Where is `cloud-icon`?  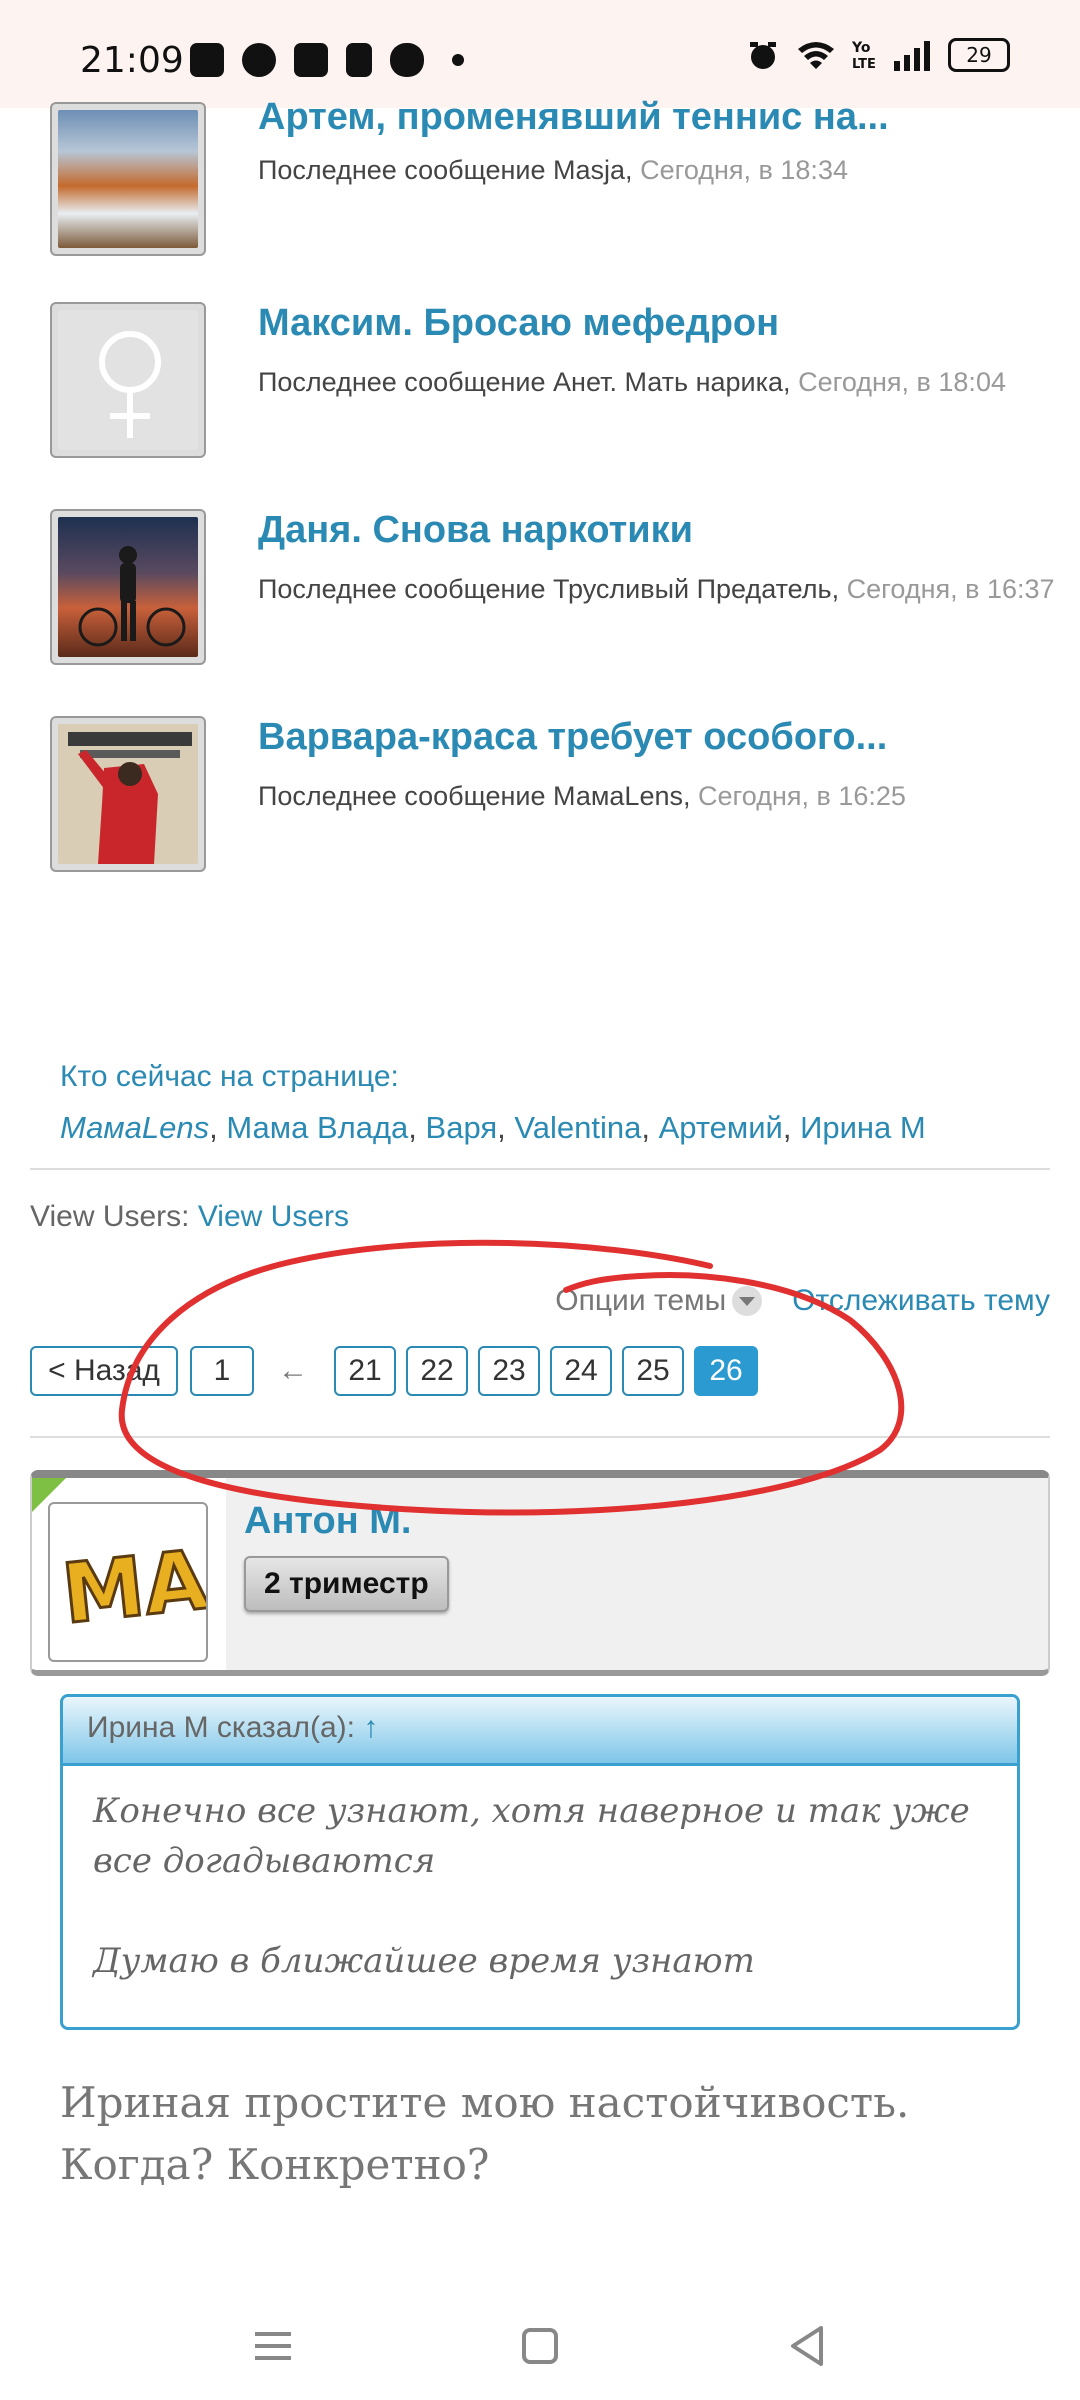 cloud-icon is located at coordinates (407, 60).